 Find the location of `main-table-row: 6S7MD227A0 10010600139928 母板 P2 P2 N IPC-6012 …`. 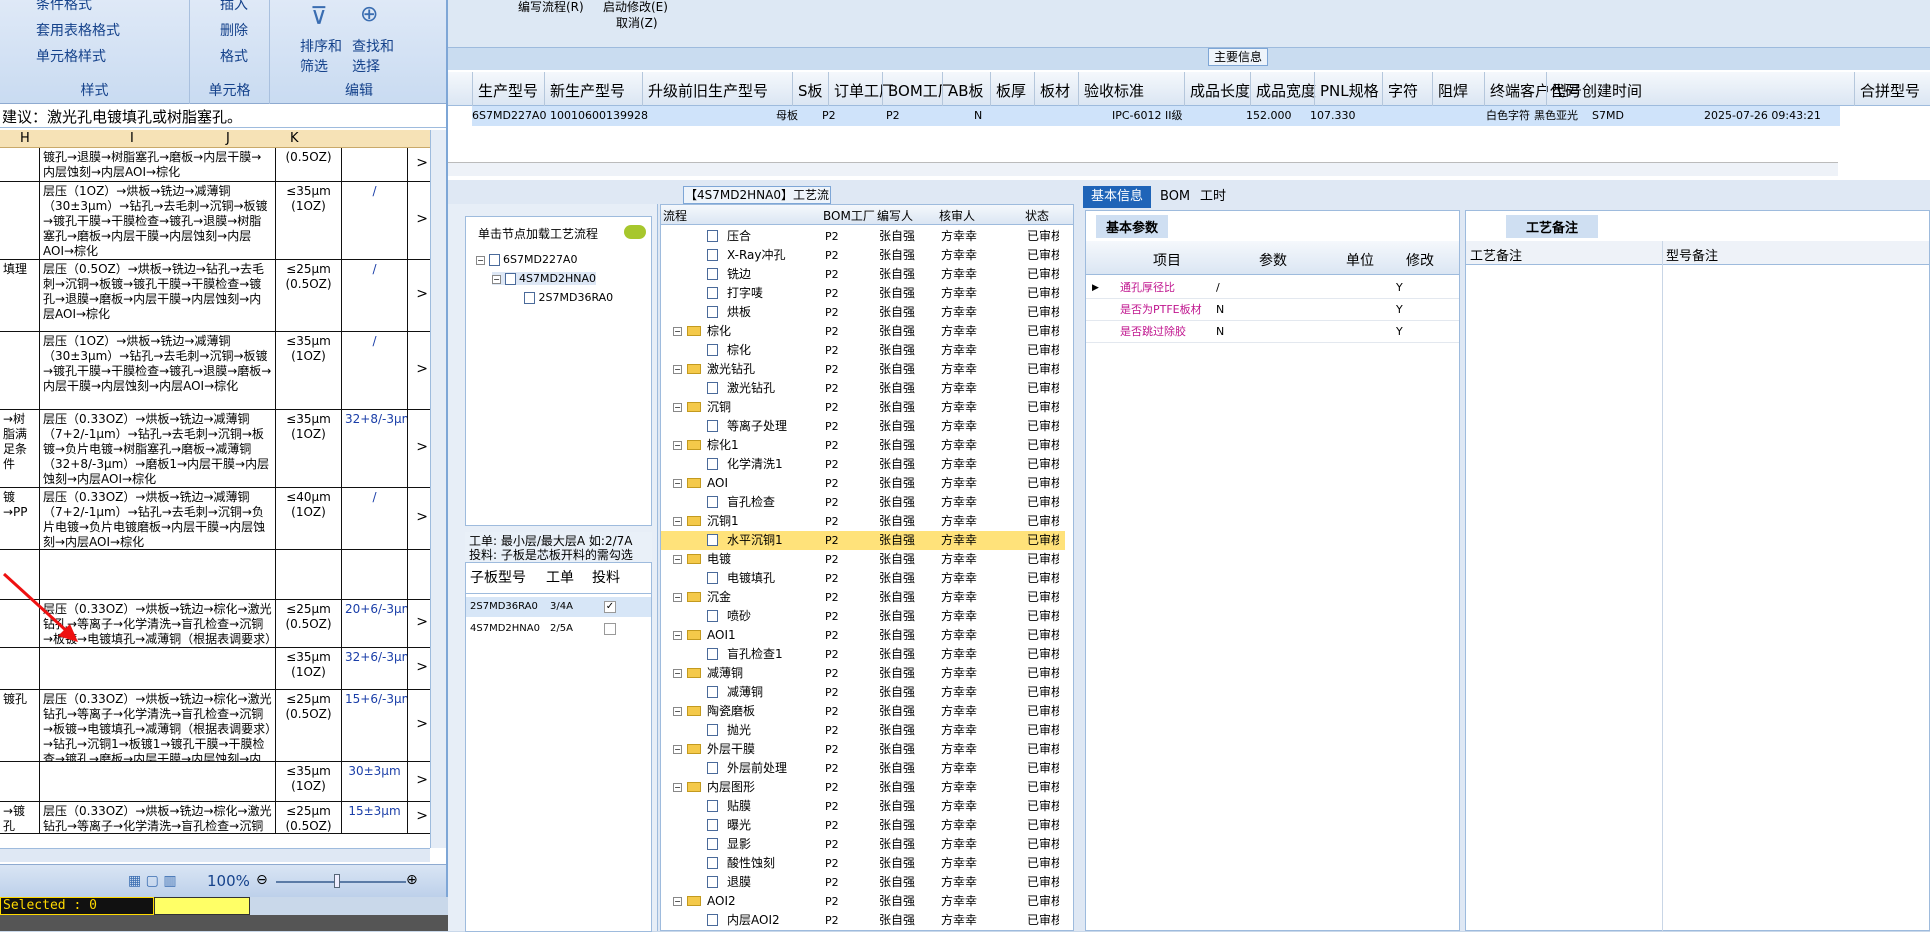

main-table-row: 6S7MD227A0 10010600139928 母板 P2 P2 N IPC-6012 … is located at coordinates (1156, 116).